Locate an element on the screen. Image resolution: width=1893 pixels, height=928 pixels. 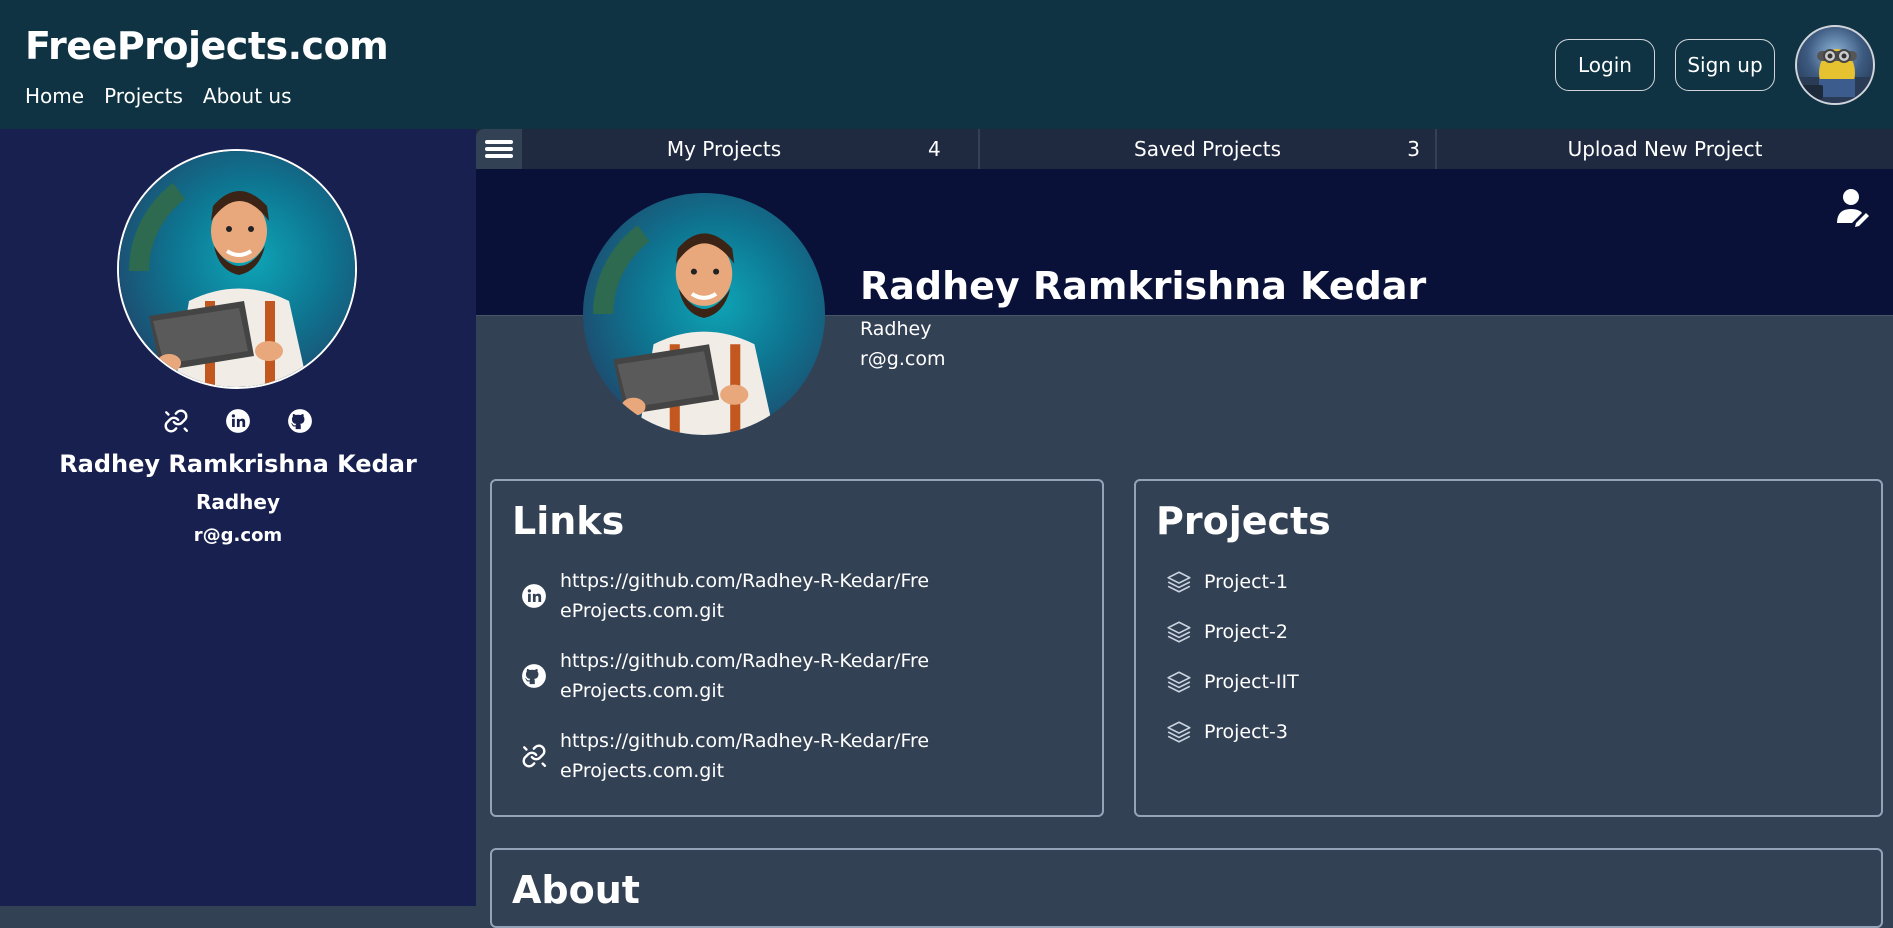
menu-toggle-button is located at coordinates (499, 149).